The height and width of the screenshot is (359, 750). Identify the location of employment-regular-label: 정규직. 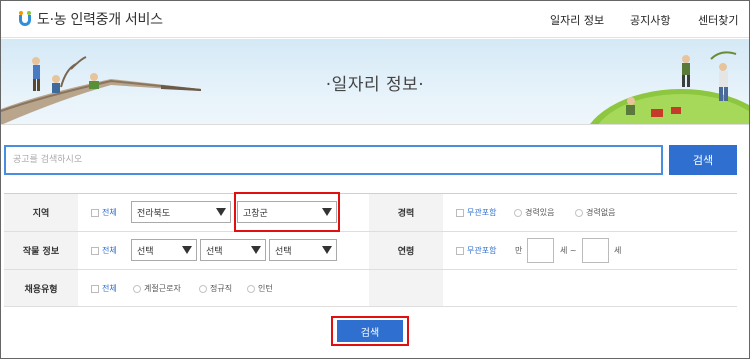
(221, 288).